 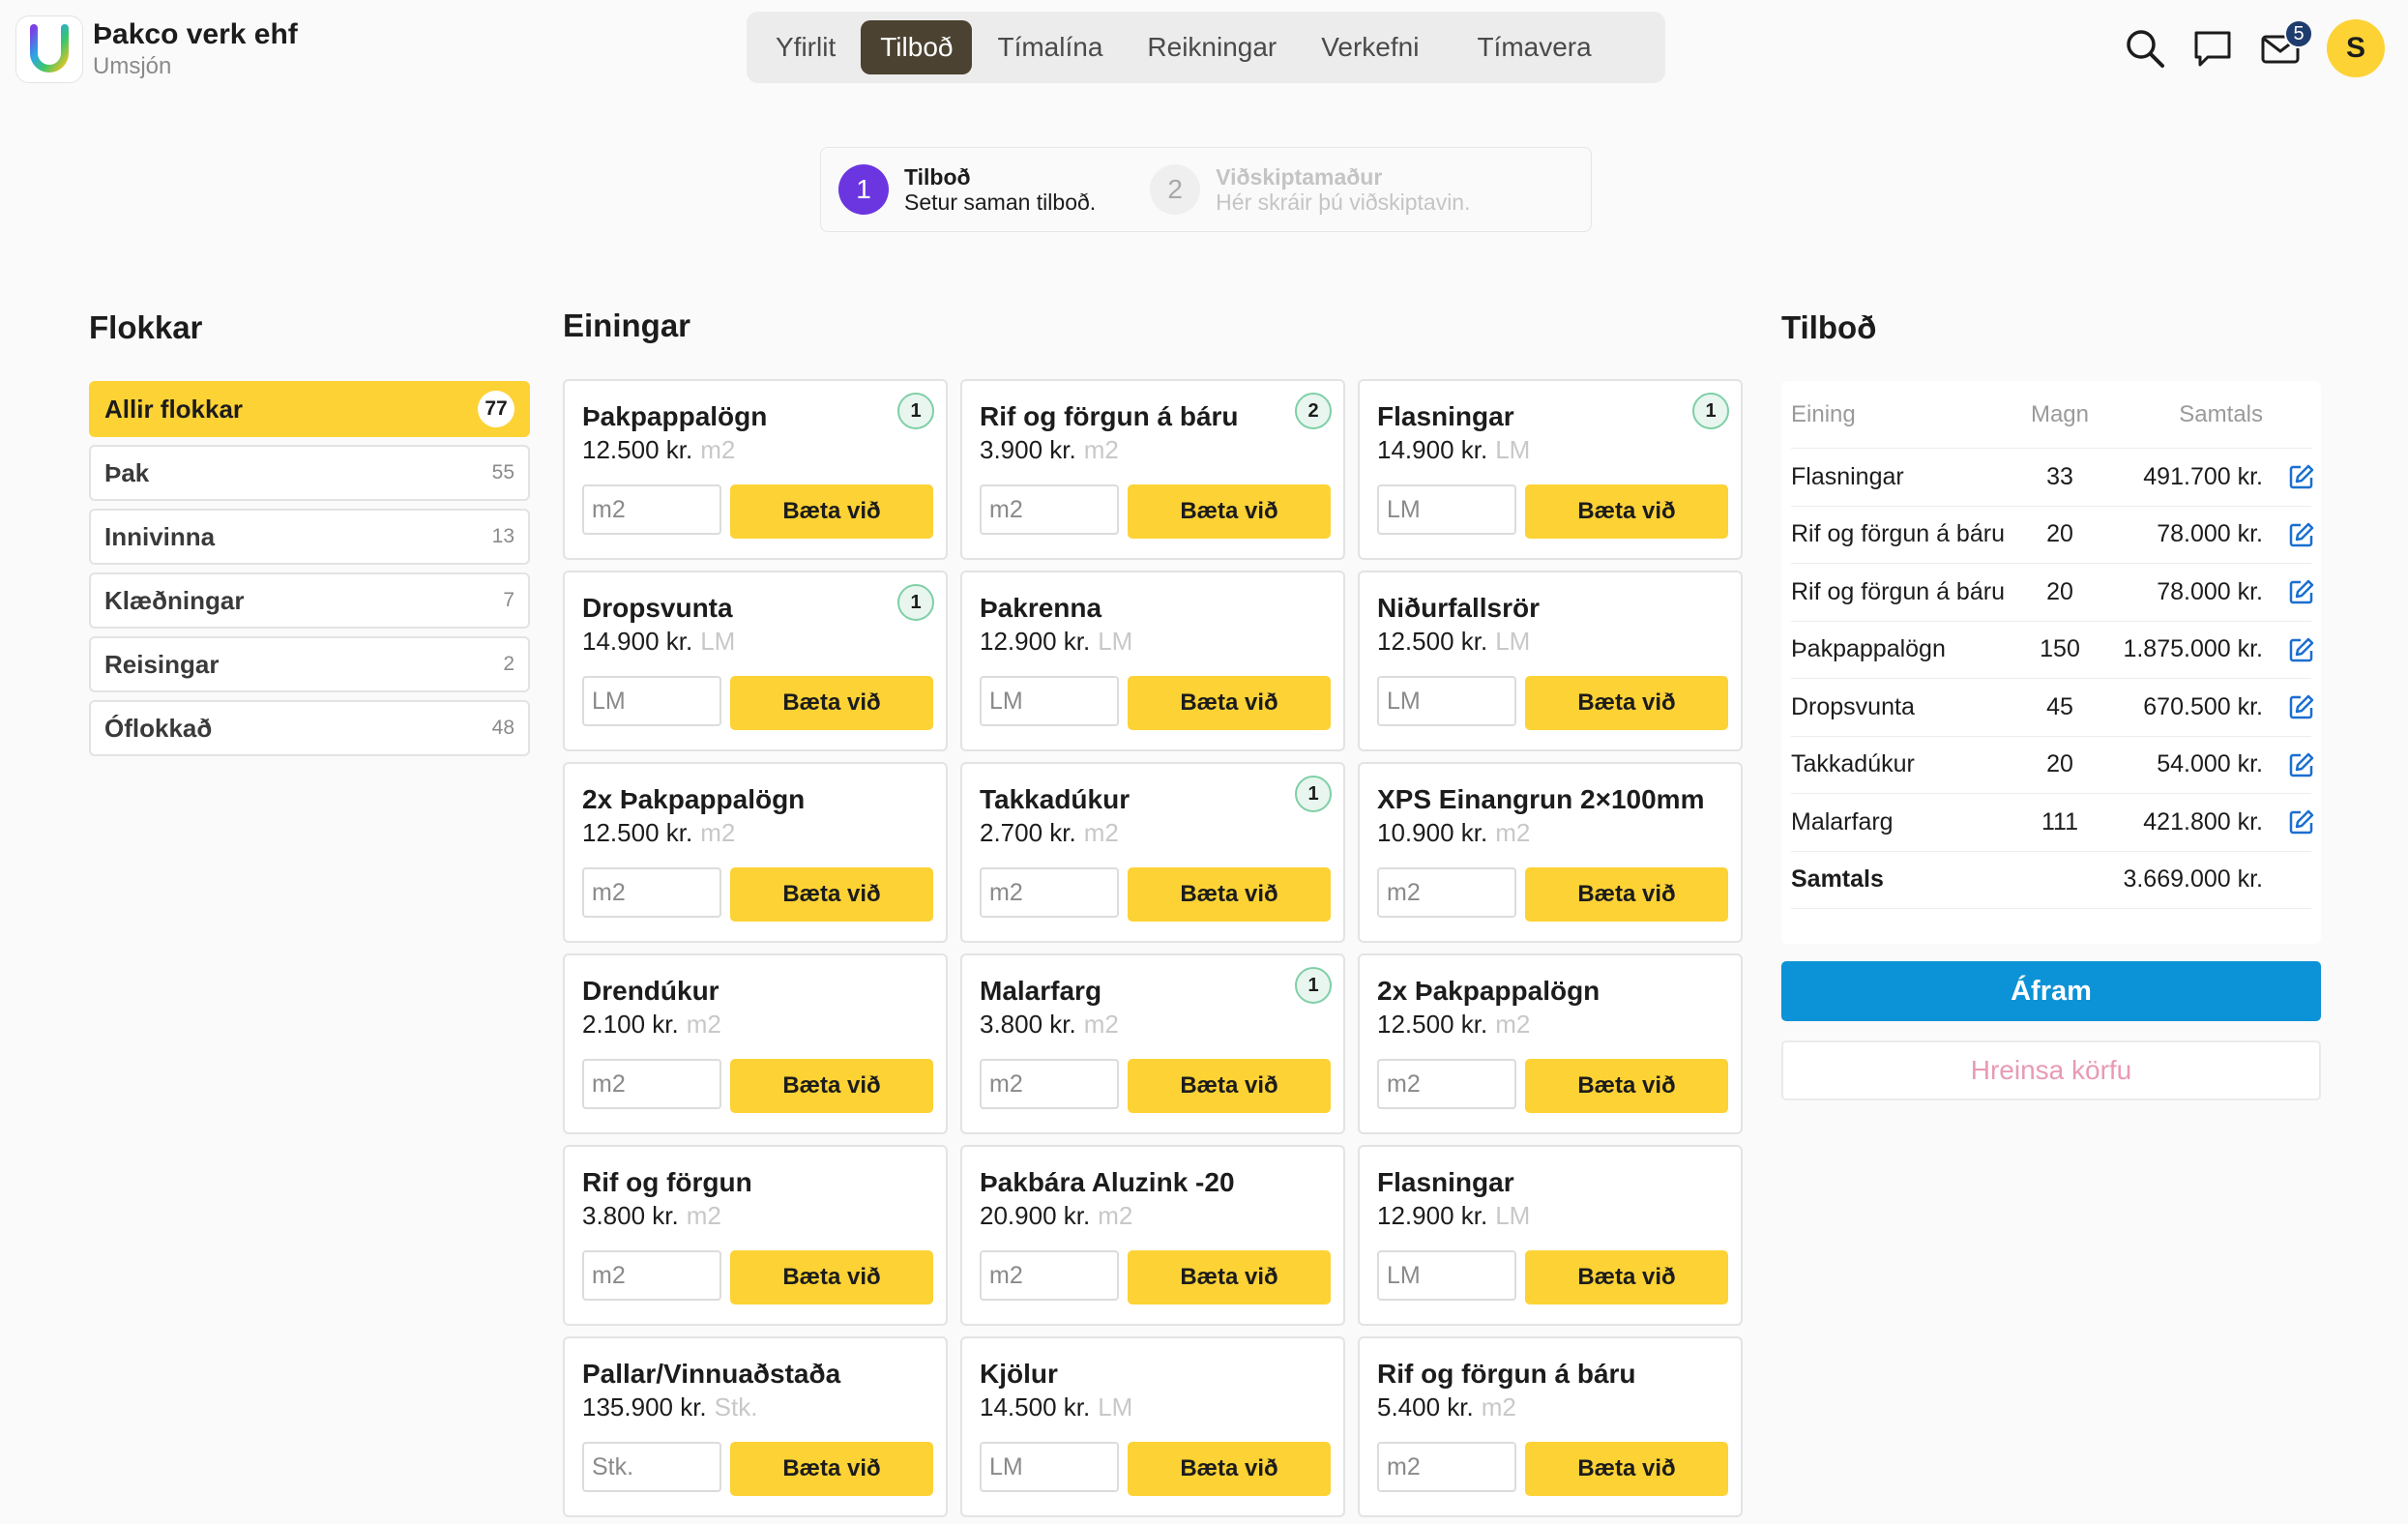 What do you see at coordinates (1153, 1024) in the screenshot?
I see `unit-price-line: 3.800 kr. m2` at bounding box center [1153, 1024].